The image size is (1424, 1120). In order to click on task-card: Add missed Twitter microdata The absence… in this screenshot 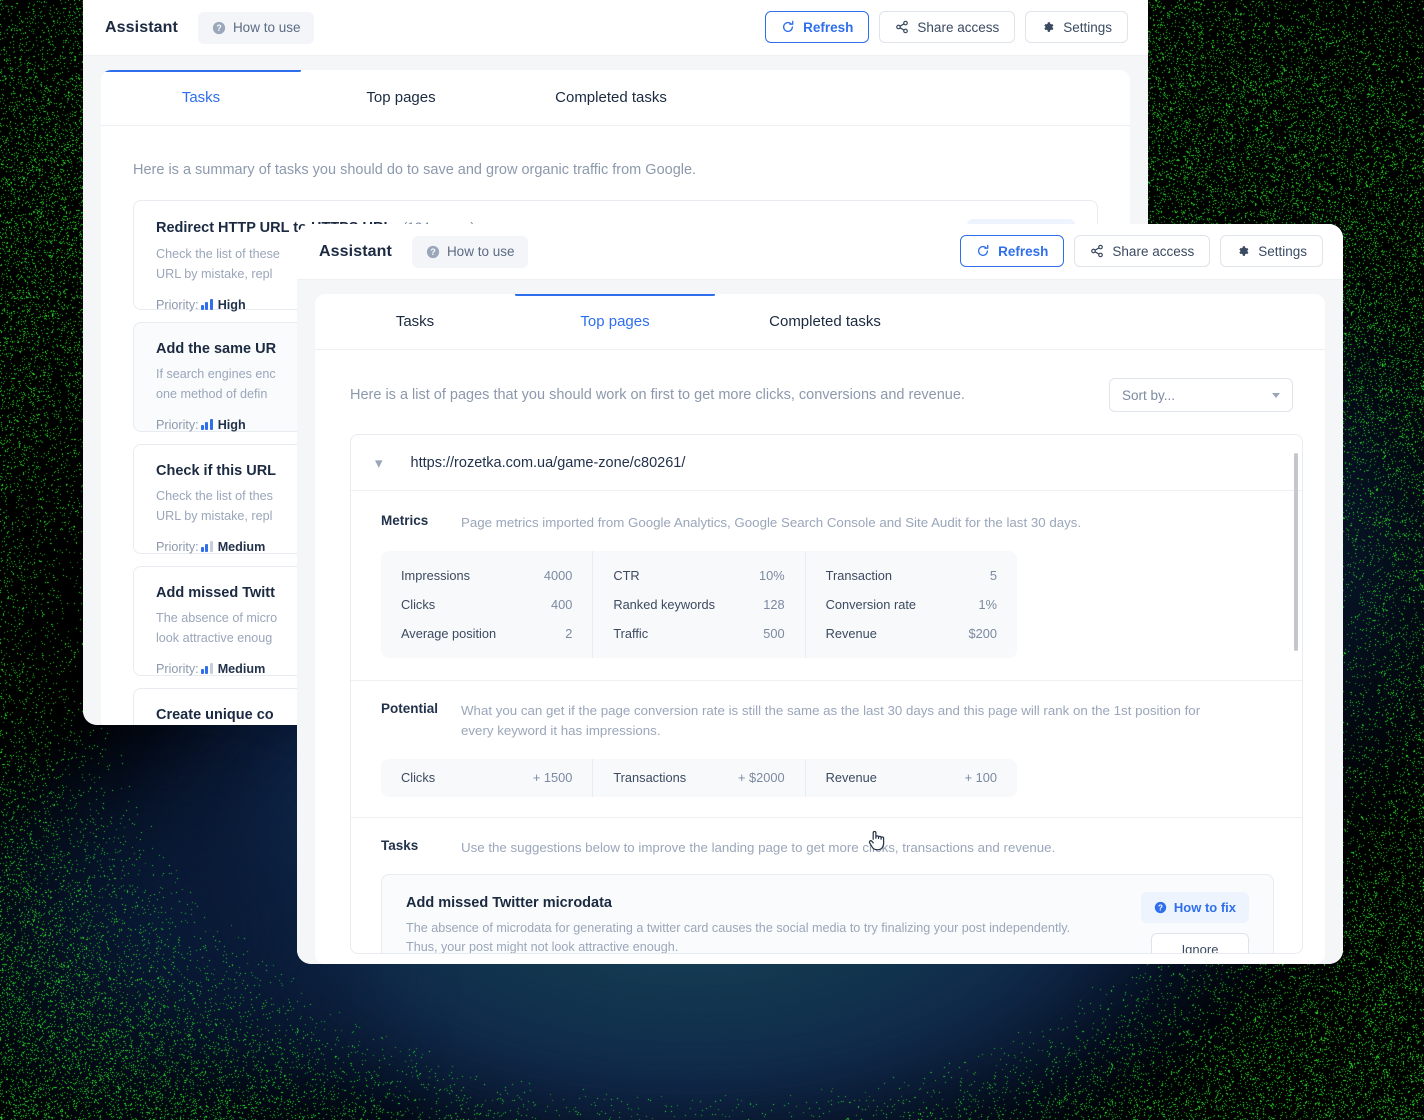, I will do `click(827, 913)`.